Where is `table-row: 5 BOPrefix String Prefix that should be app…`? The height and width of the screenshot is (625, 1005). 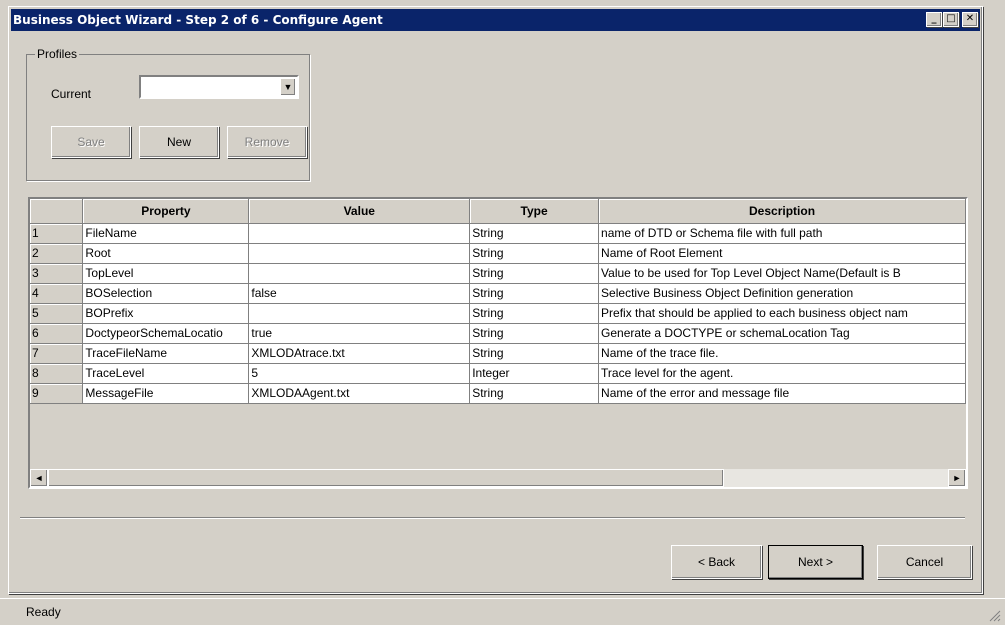 table-row: 5 BOPrefix String Prefix that should be app… is located at coordinates (498, 313).